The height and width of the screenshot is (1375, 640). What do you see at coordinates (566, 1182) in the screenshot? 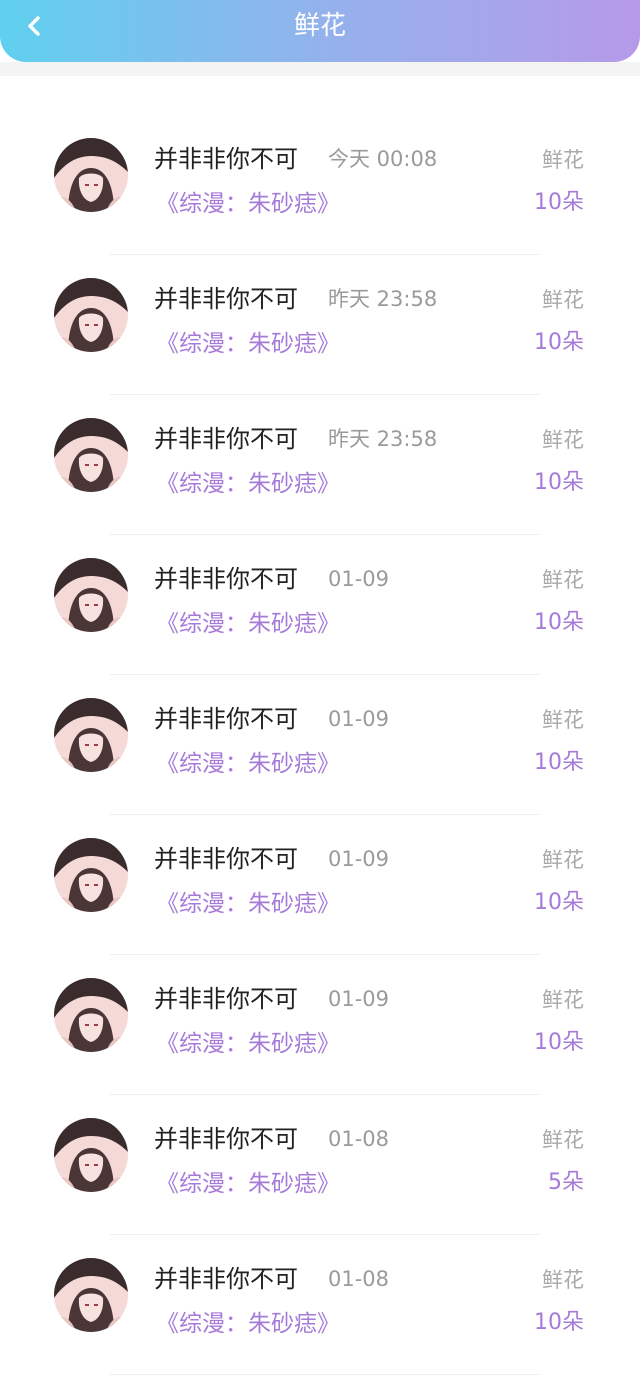
I see `gift-count: 5朵` at bounding box center [566, 1182].